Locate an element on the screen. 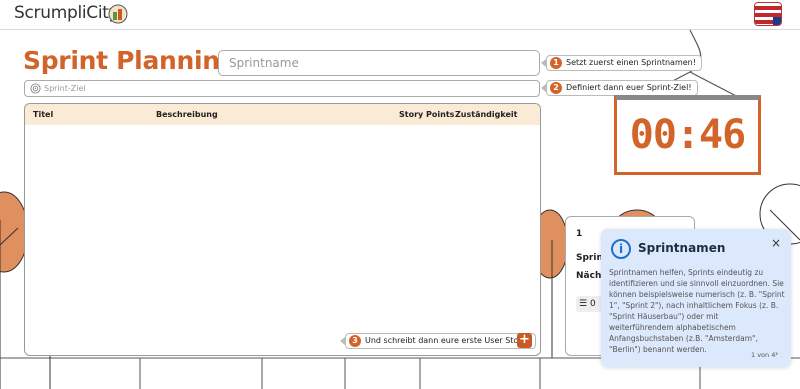 Image resolution: width=800 pixels, height=389 pixels. hint-text: Definiert dann euer Sprint-Ziel! is located at coordinates (629, 87).